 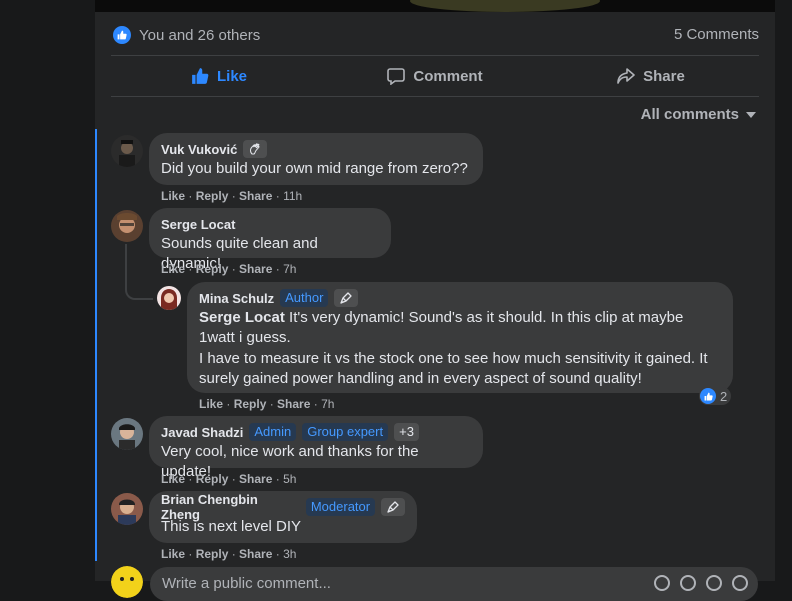 What do you see at coordinates (232, 196) in the screenshot?
I see `comment-actions: Like · Reply · Share · 11h` at bounding box center [232, 196].